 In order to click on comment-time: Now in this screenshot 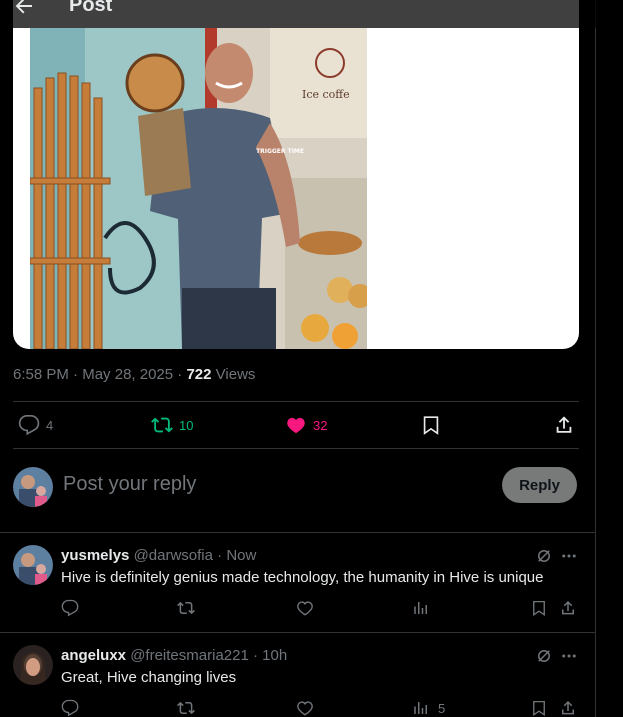, I will do `click(241, 555)`.